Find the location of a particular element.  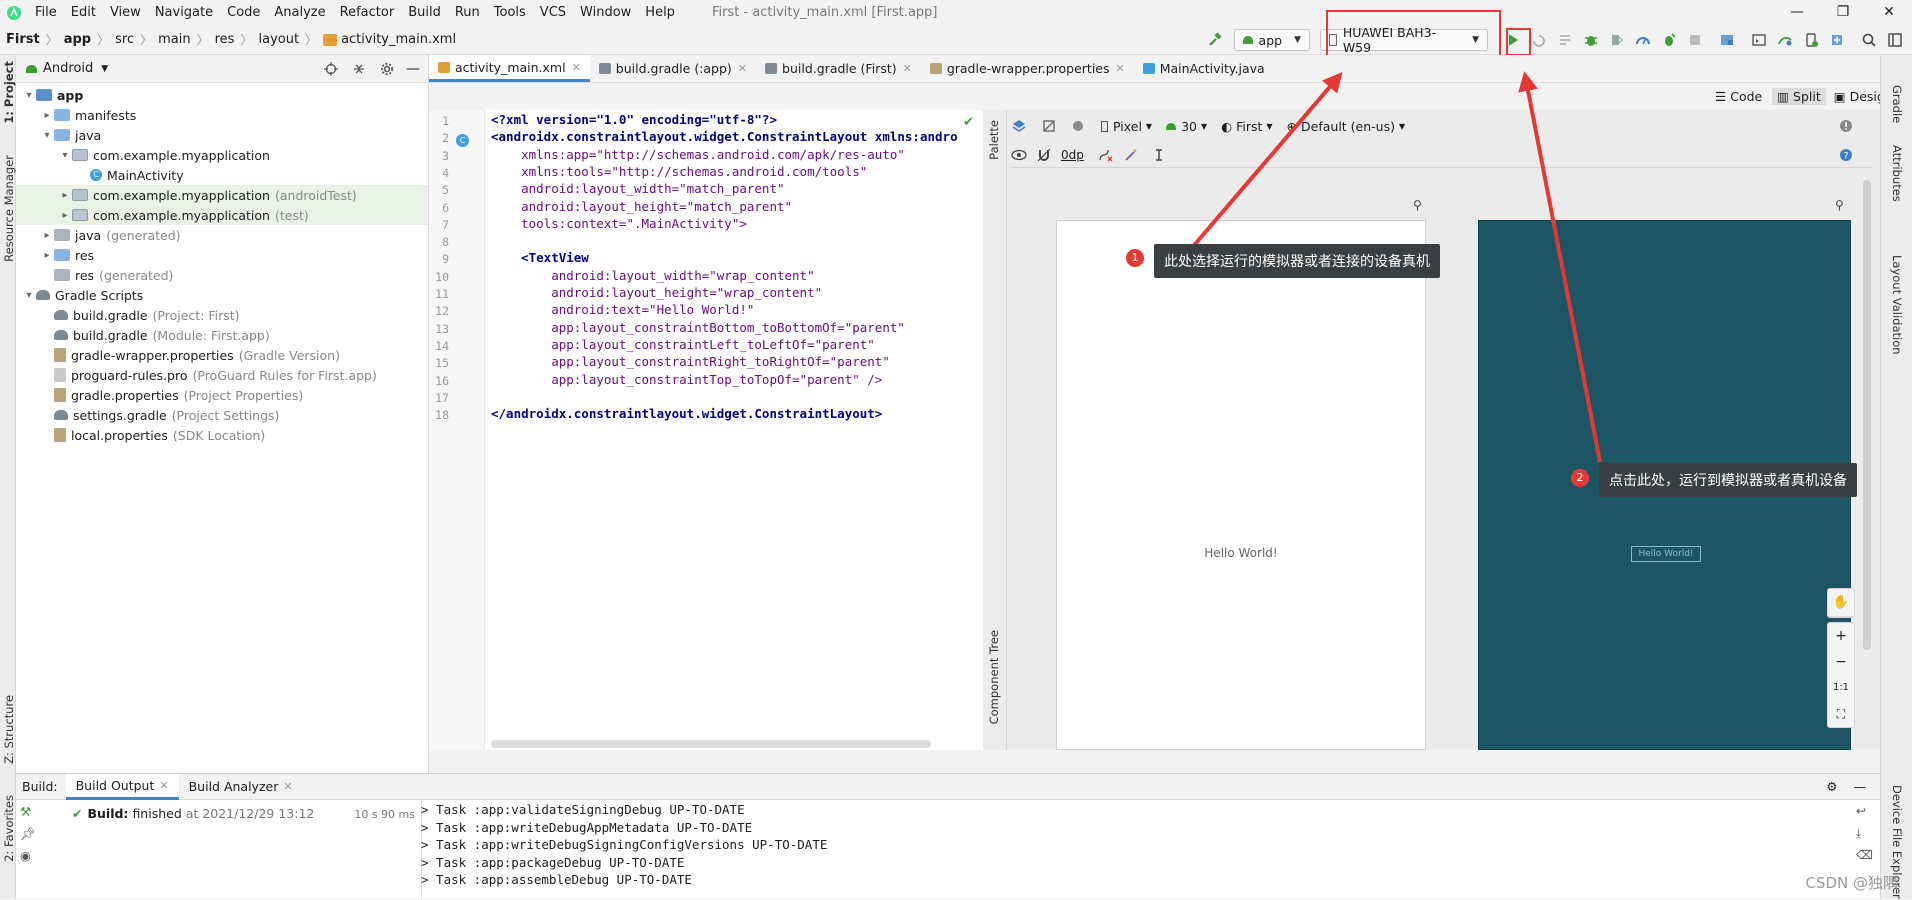

tab-build-analyzer-label: Build Analyzer is located at coordinates (233, 786).